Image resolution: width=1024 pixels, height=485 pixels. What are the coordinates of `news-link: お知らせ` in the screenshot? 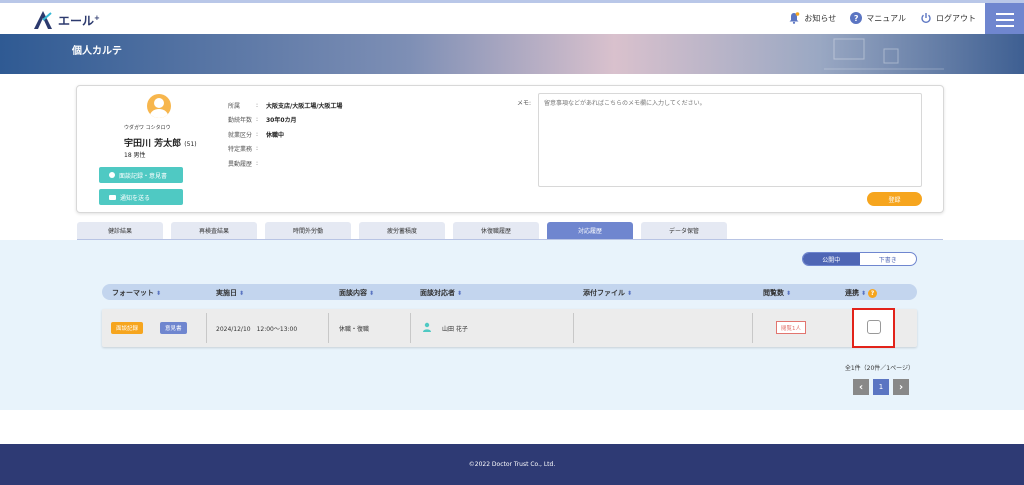 It's located at (812, 18).